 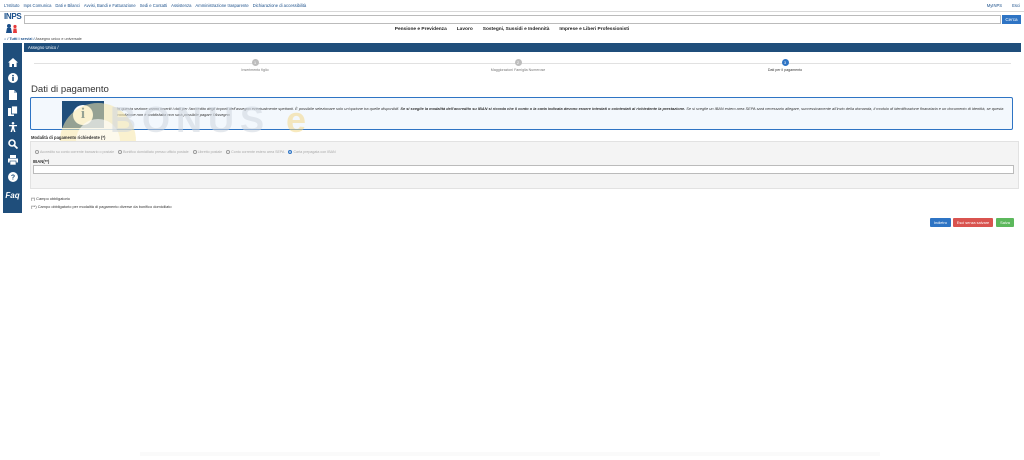 I want to click on step-3: 3 Dati per il pagamento, so click(x=785, y=65).